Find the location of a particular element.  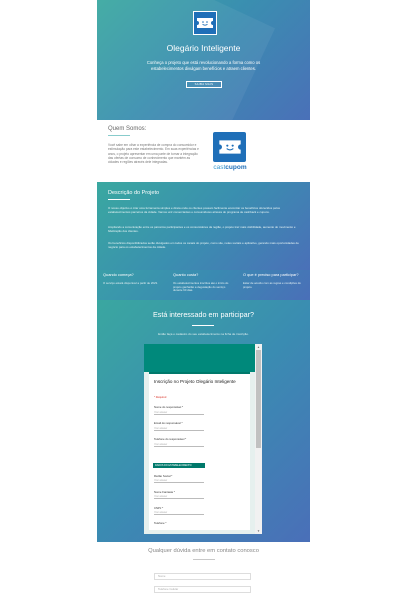

description-heading: Descrição do Projeto is located at coordinates (134, 193).